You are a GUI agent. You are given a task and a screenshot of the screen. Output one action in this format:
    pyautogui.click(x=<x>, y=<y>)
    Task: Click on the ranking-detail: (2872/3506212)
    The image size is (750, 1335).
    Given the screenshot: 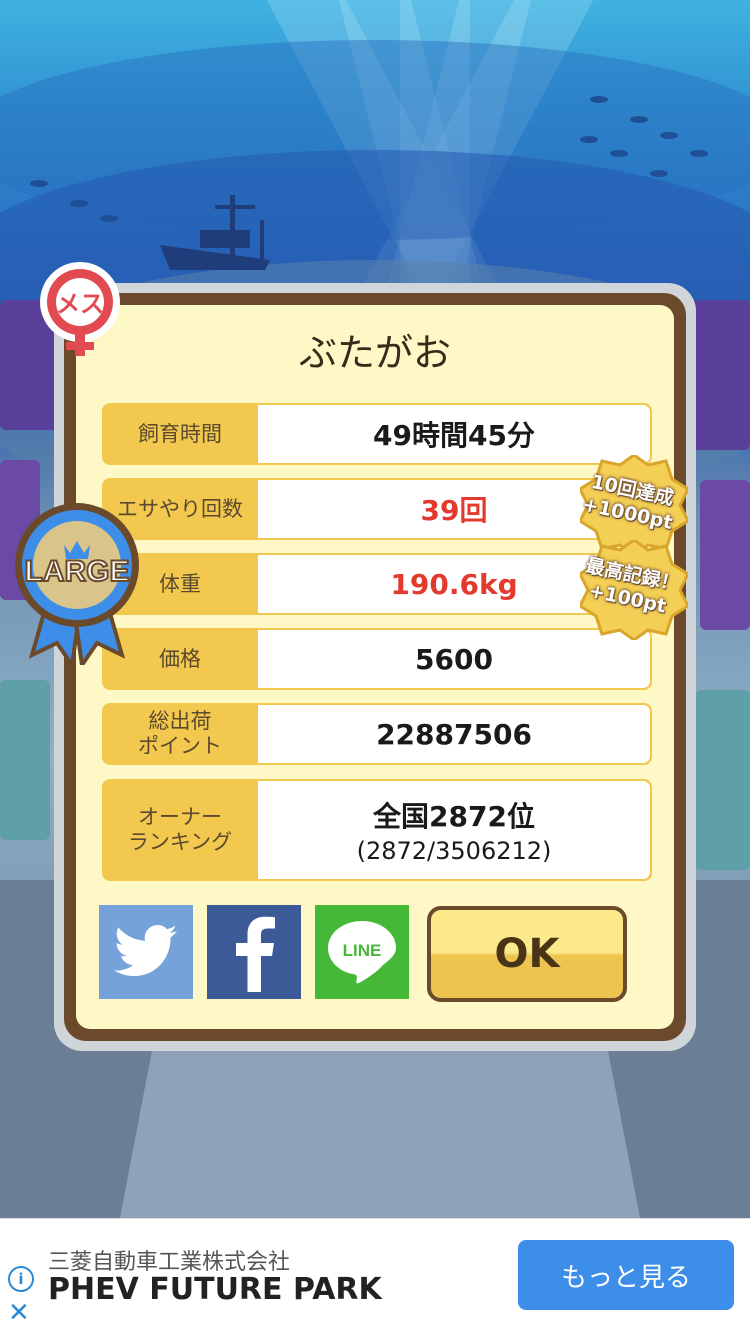 What is the action you would take?
    pyautogui.click(x=454, y=851)
    